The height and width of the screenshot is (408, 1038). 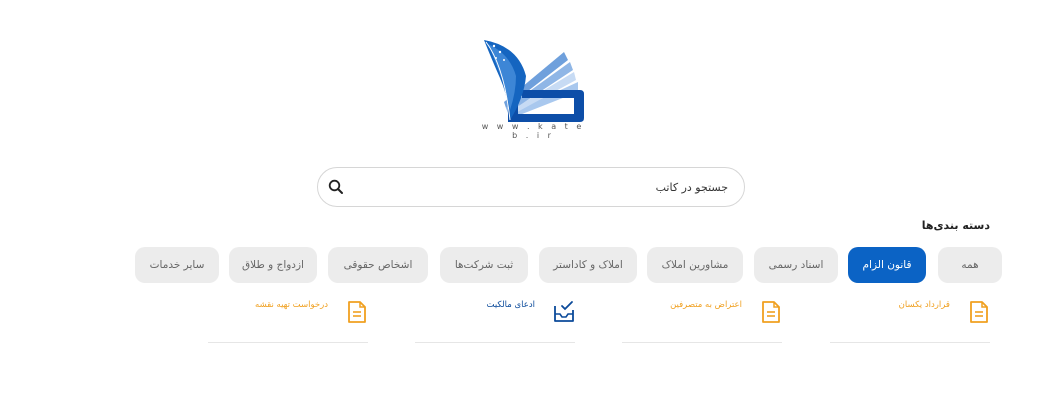 I want to click on tab-marriage-divorce: ازدواج و طلاق, so click(x=273, y=265).